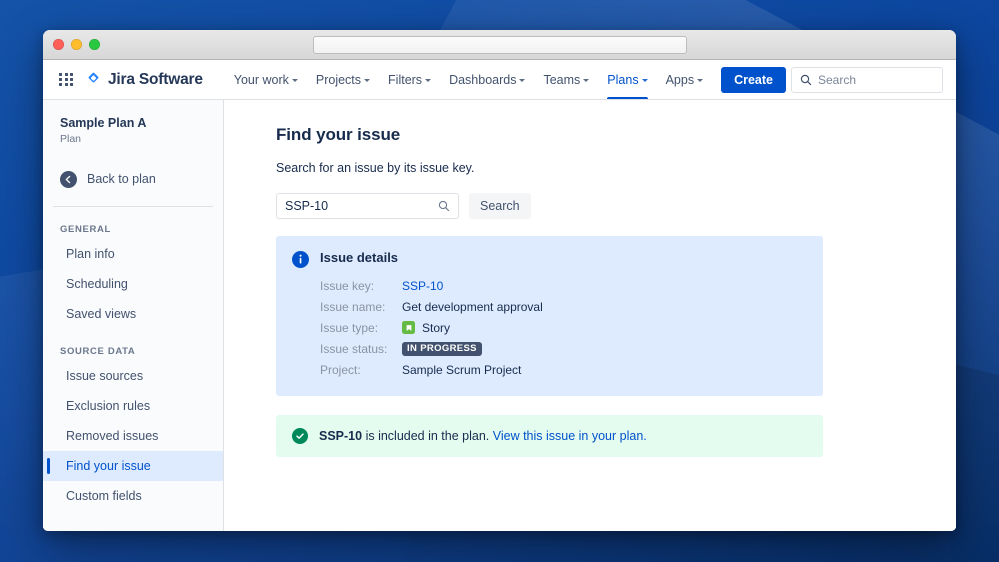  Describe the element at coordinates (349, 327) in the screenshot. I see `detail-label: Issue type:` at that location.